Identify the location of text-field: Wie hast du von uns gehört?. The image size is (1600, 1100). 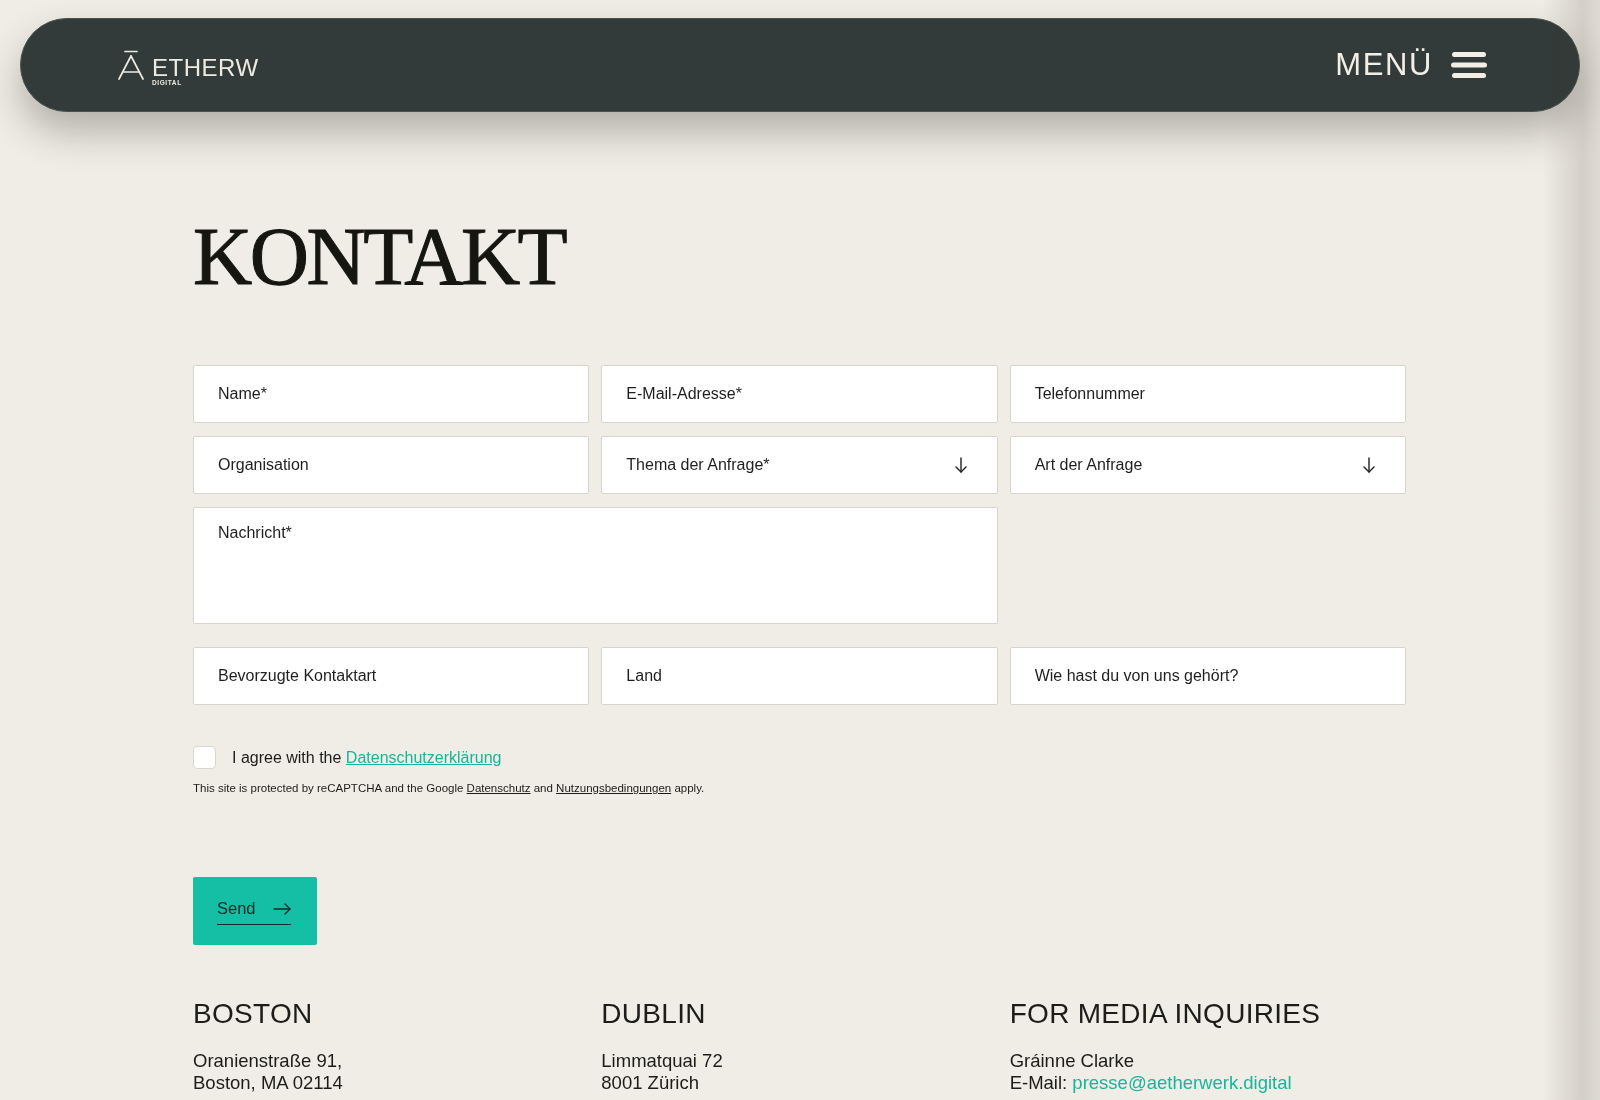
(1207, 676).